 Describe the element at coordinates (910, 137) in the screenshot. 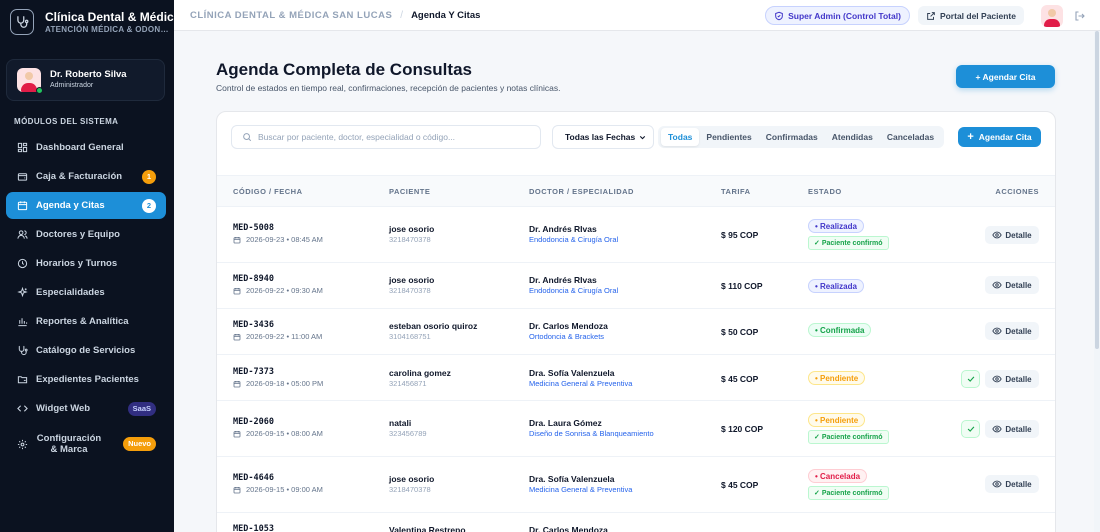

I see `filter-tab-canceladas: Canceladas` at that location.